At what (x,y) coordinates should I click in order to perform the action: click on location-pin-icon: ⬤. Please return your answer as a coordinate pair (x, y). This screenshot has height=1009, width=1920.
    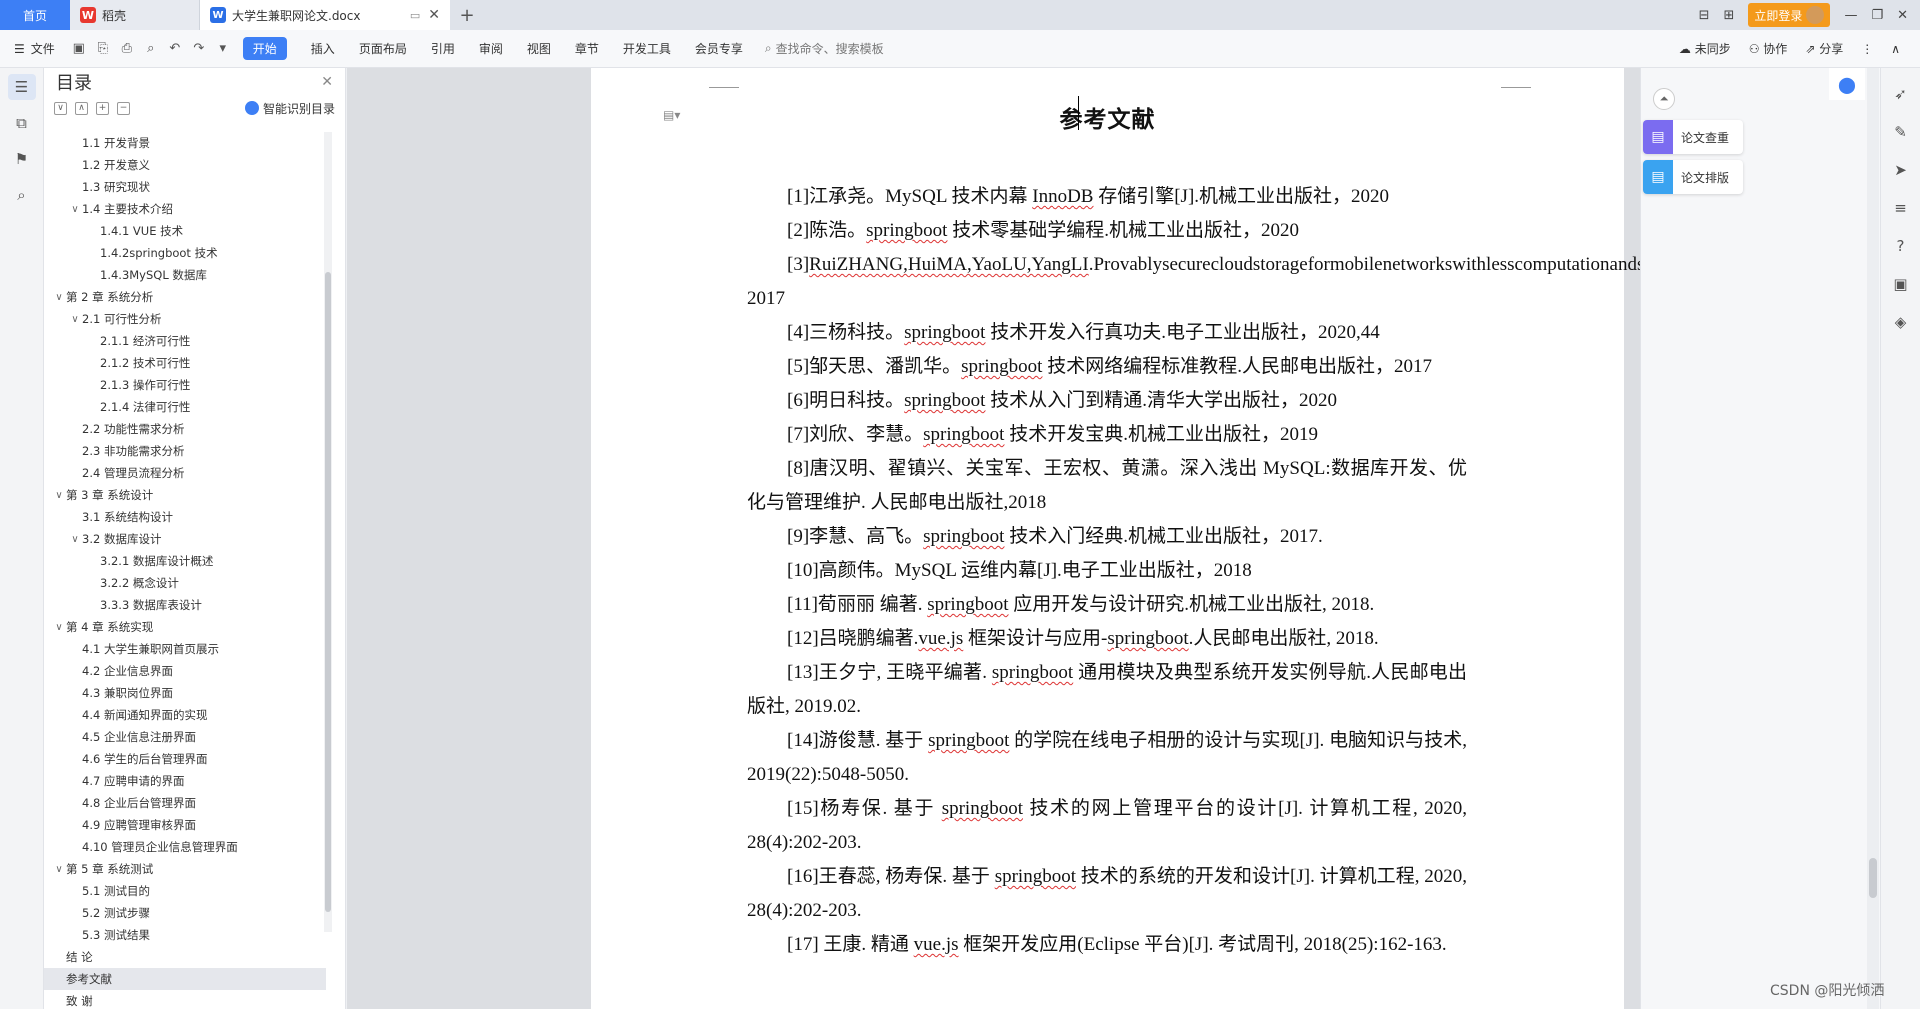
    Looking at the image, I should click on (1847, 84).